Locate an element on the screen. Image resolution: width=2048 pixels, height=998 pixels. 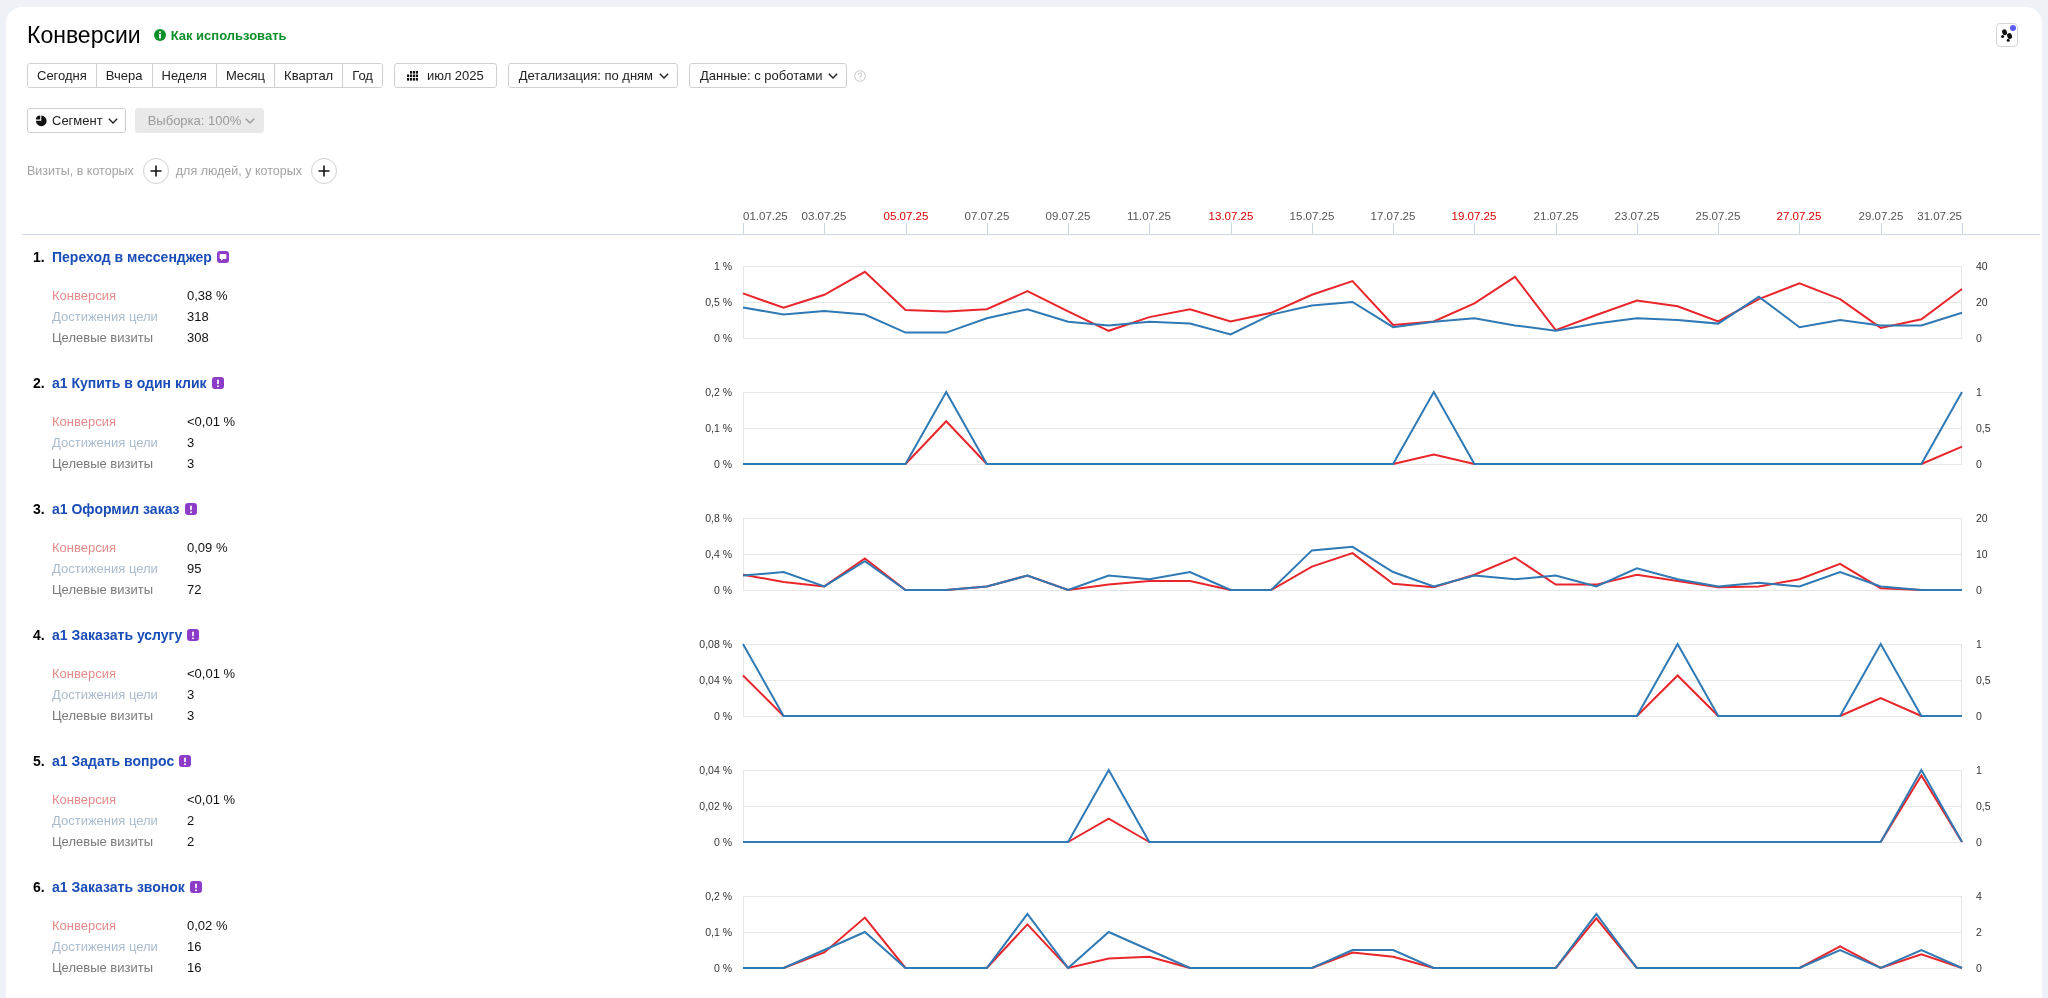
goal-number: 2. is located at coordinates (39, 383).